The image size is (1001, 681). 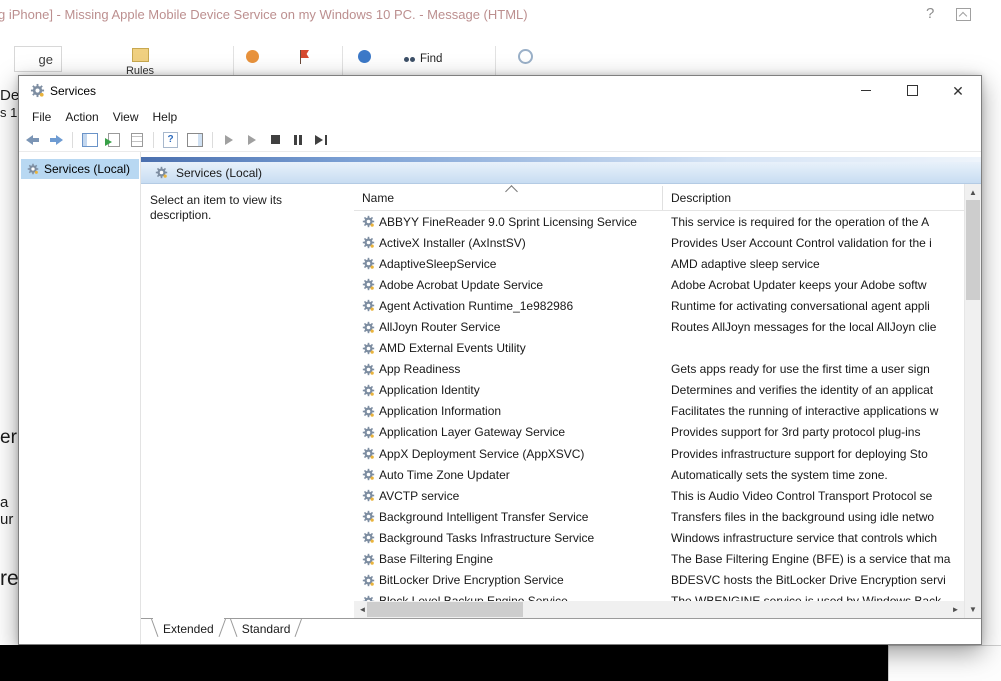 What do you see at coordinates (321, 140) in the screenshot?
I see `restart-service-button` at bounding box center [321, 140].